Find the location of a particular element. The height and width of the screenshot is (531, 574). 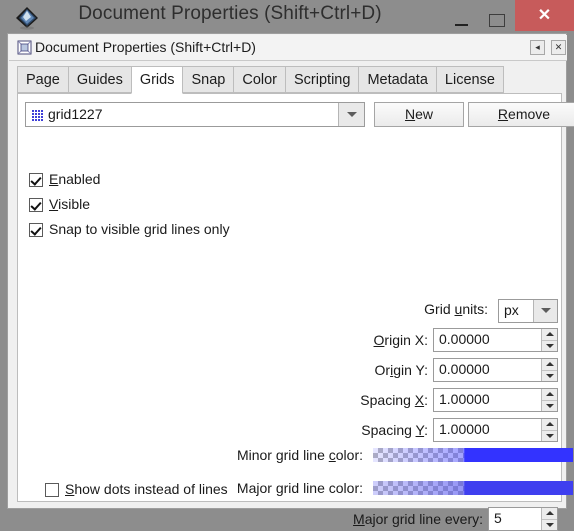

tab-guides: Guides is located at coordinates (99, 79).